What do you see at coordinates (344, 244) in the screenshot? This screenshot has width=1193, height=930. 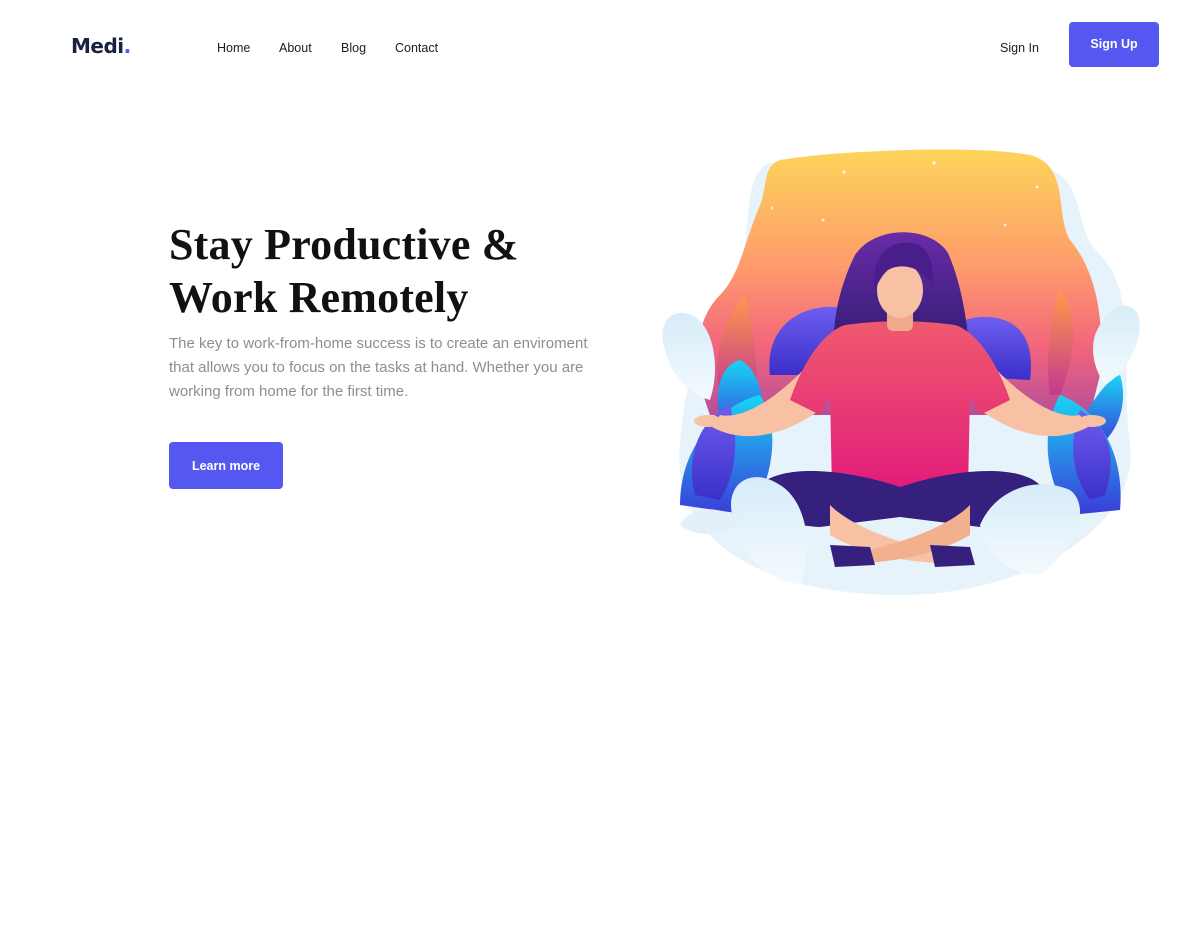 I see `hero-title-line-1: Stay Productive &` at bounding box center [344, 244].